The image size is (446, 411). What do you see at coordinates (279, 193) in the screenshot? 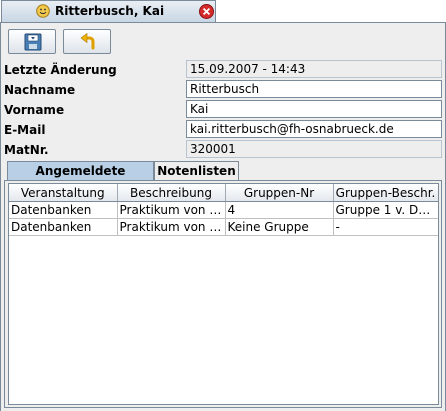
I see `column-header: Gruppen-Nr` at bounding box center [279, 193].